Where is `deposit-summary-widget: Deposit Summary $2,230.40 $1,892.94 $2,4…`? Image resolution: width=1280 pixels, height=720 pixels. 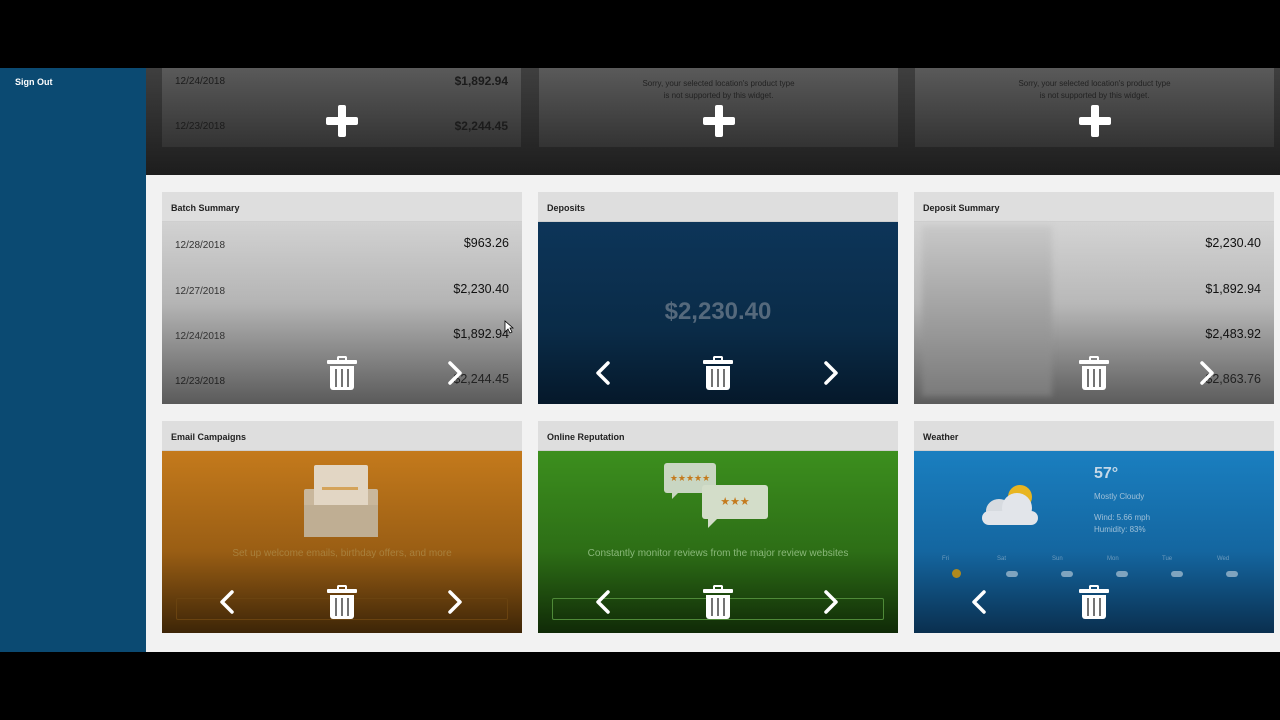
deposit-summary-widget: Deposit Summary $2,230.40 $1,892.94 $2,4… is located at coordinates (1094, 298).